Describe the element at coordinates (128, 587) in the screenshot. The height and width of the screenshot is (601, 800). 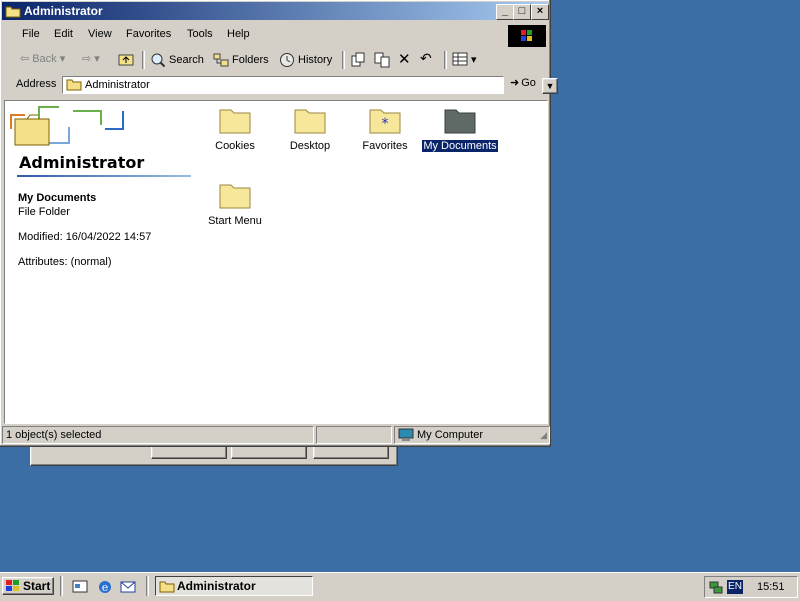
I see `outlook-express-icon` at that location.